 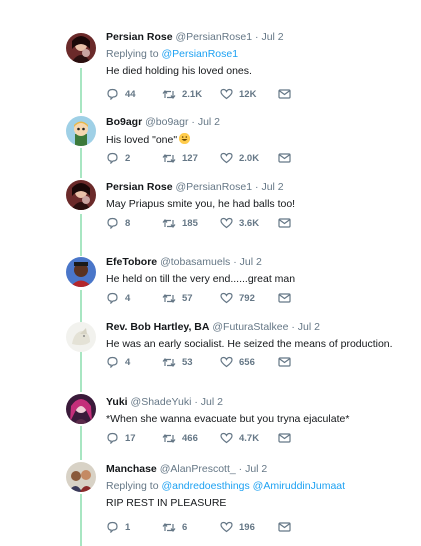 What do you see at coordinates (157, 327) in the screenshot?
I see `author-name: Rev. Bob Hartley, BA` at bounding box center [157, 327].